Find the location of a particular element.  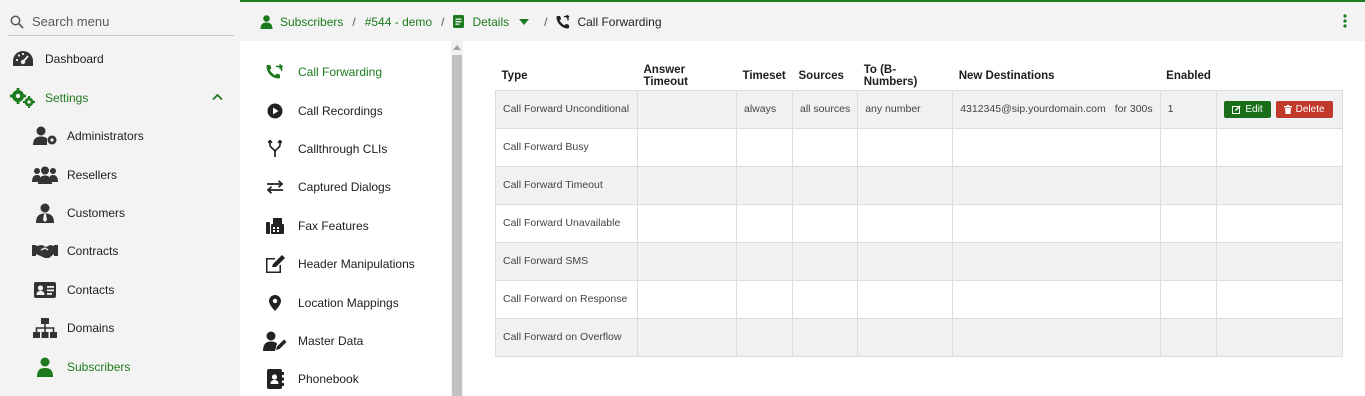

scrollbar-thumb is located at coordinates (457, 225).